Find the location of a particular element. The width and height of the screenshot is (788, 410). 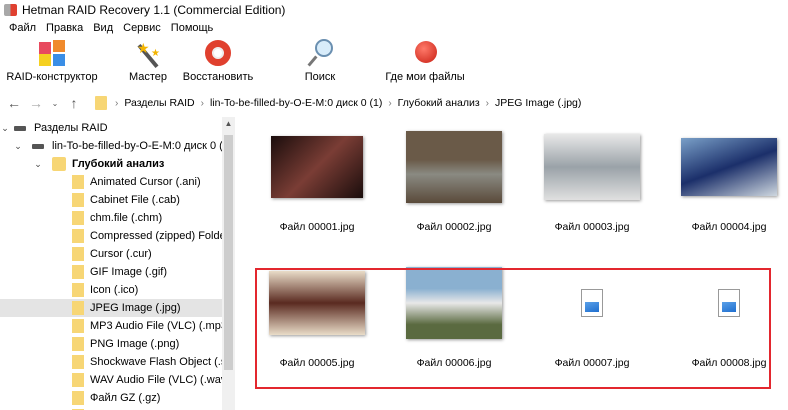

tree-item-folder: PNG Image (.png) is located at coordinates (111, 344).